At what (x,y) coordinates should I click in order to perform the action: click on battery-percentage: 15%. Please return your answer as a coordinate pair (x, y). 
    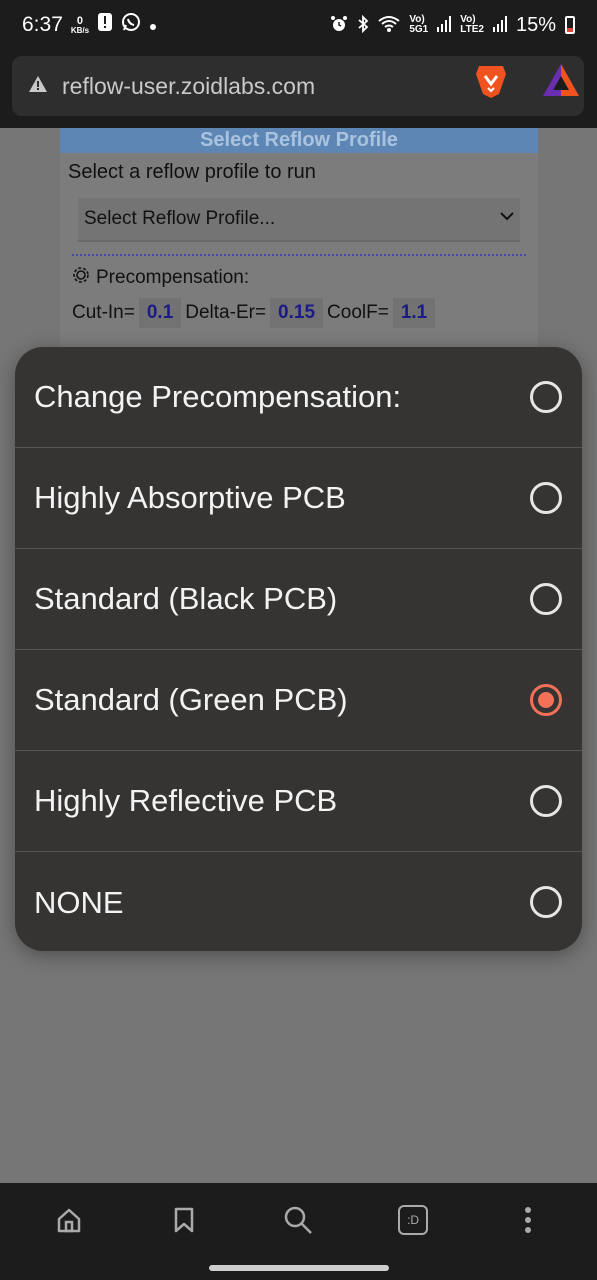
    Looking at the image, I should click on (535, 24).